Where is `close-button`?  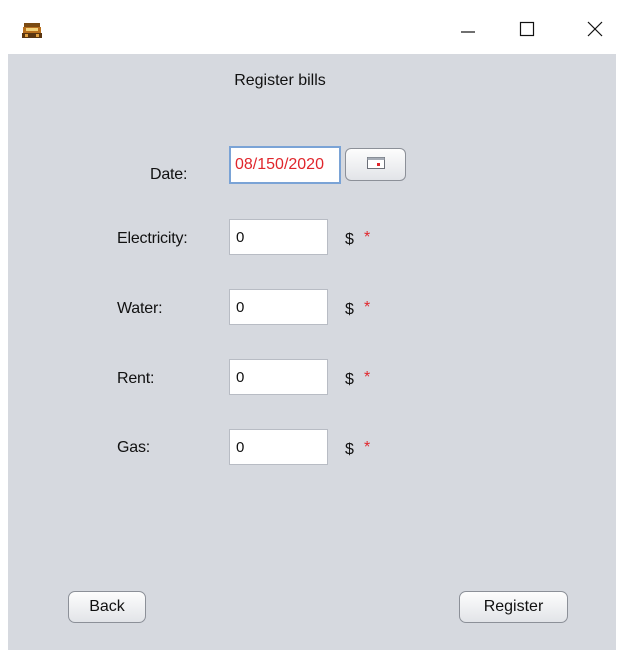 close-button is located at coordinates (595, 31).